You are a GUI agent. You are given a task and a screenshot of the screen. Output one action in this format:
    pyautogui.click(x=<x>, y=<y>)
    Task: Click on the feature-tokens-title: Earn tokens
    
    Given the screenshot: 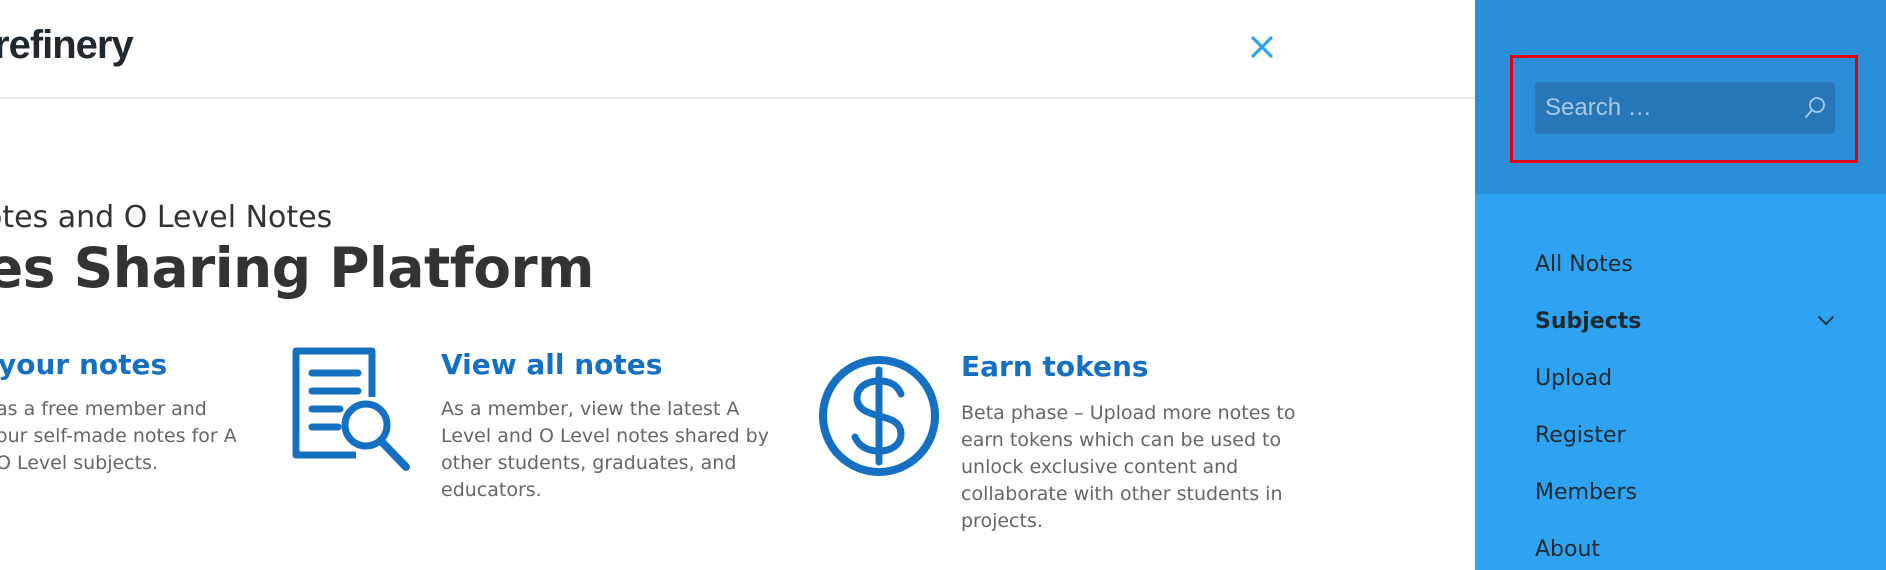 What is the action you would take?
    pyautogui.click(x=1055, y=366)
    